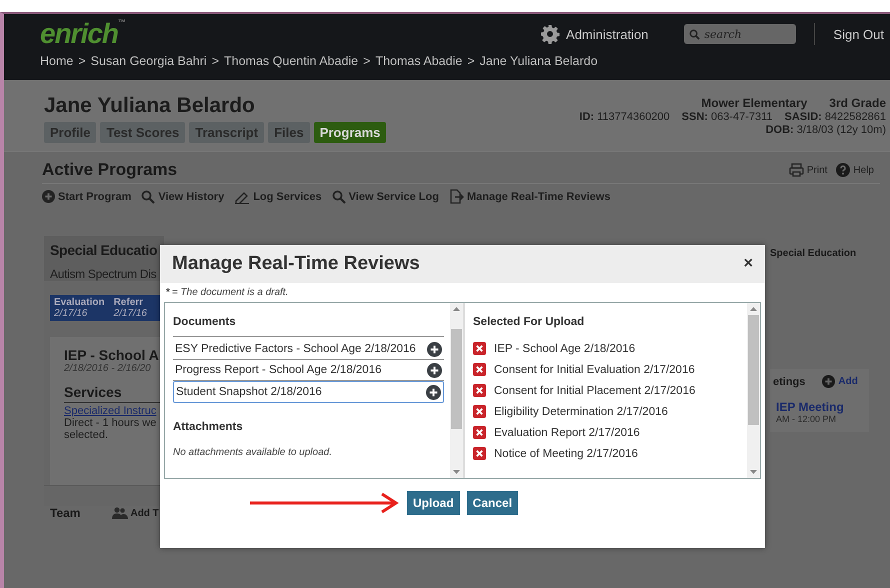  Describe the element at coordinates (633, 117) in the screenshot. I see `field-value: 113774360200` at that location.